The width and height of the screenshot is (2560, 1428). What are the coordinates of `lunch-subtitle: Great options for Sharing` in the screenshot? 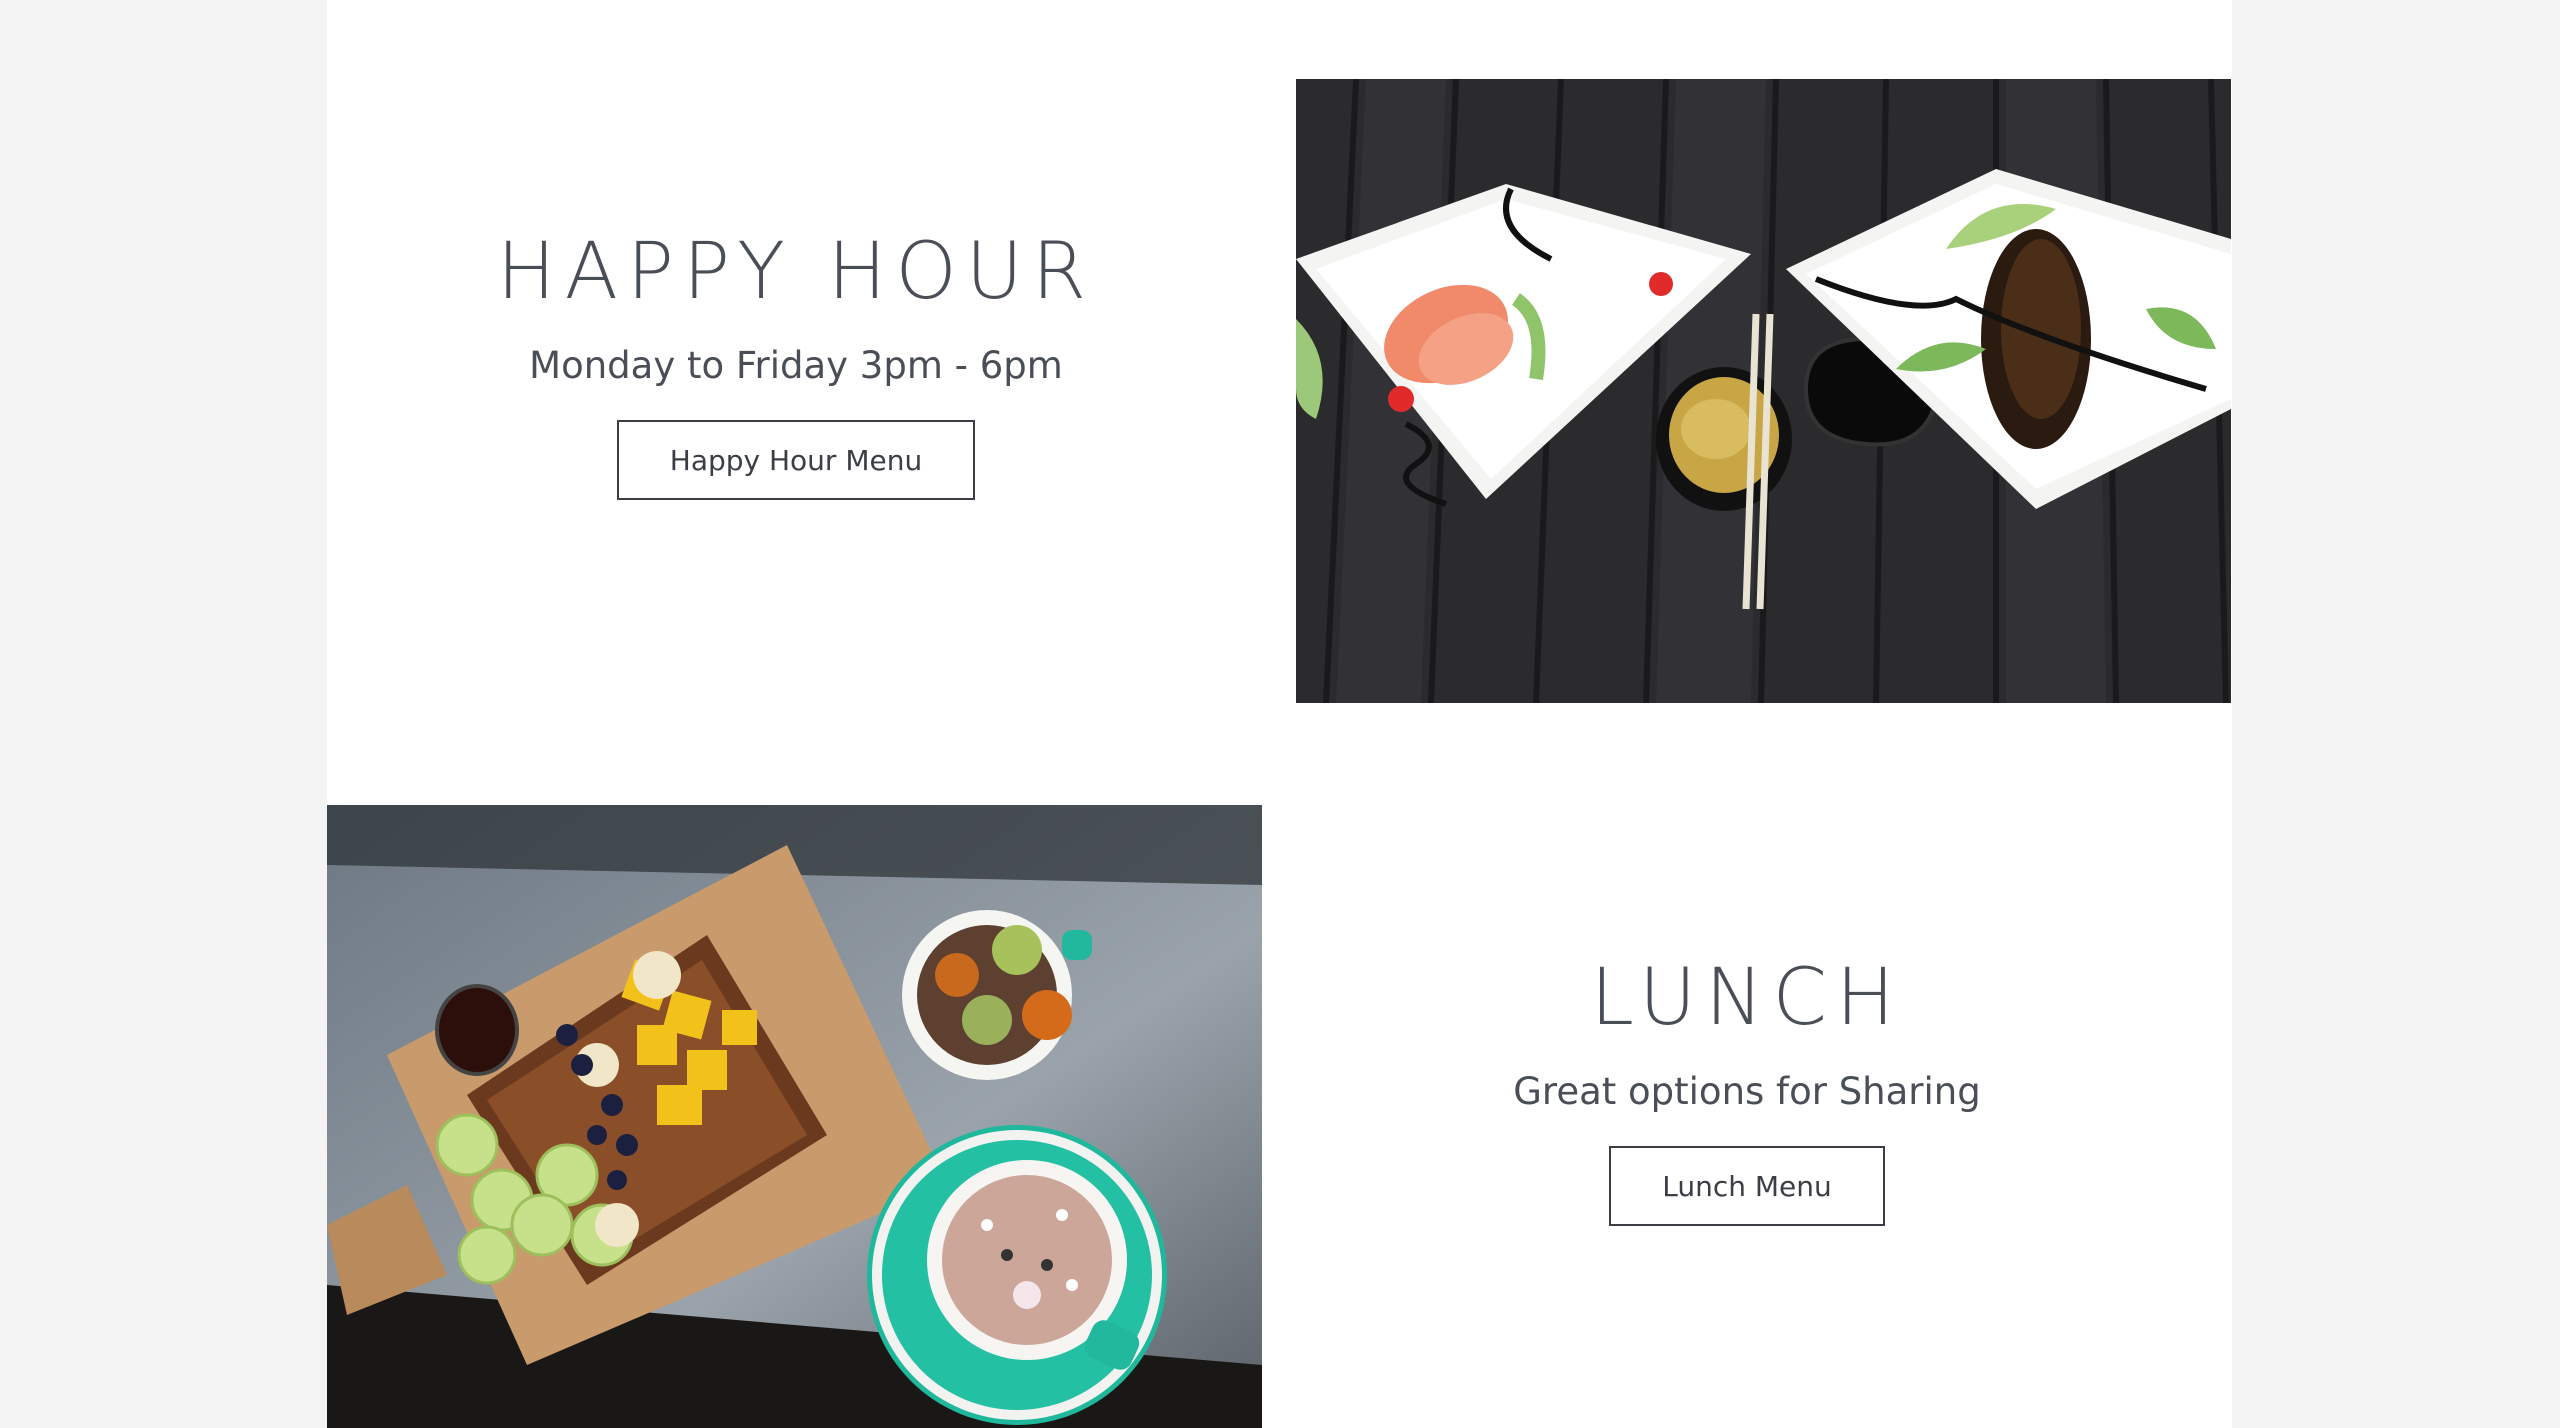 It's located at (1747, 1091).